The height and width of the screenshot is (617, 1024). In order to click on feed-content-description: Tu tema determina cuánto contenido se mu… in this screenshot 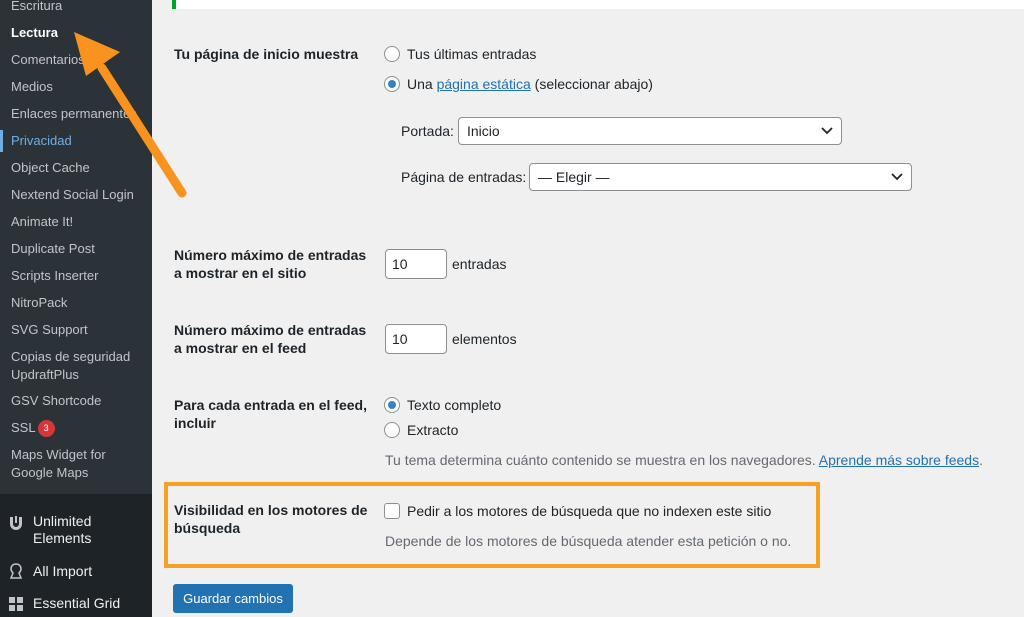, I will do `click(684, 460)`.